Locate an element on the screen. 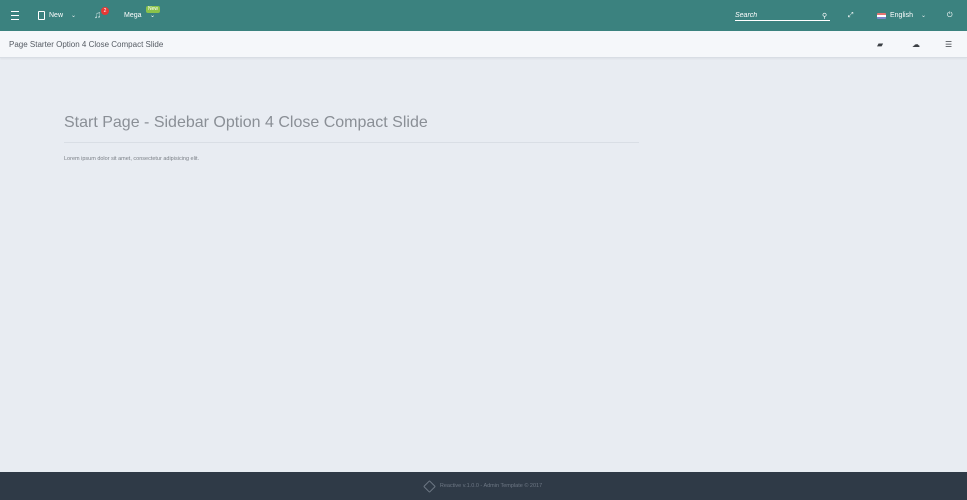 The image size is (967, 500). fullscreen-icon: ⤢ is located at coordinates (851, 15).